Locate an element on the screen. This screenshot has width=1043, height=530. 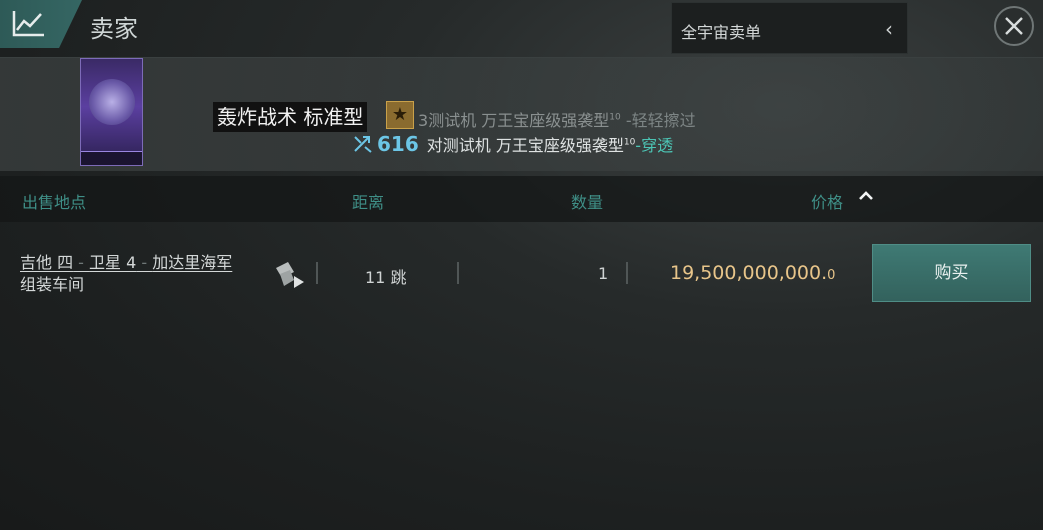
effect-2-level: 10 is located at coordinates (629, 142).